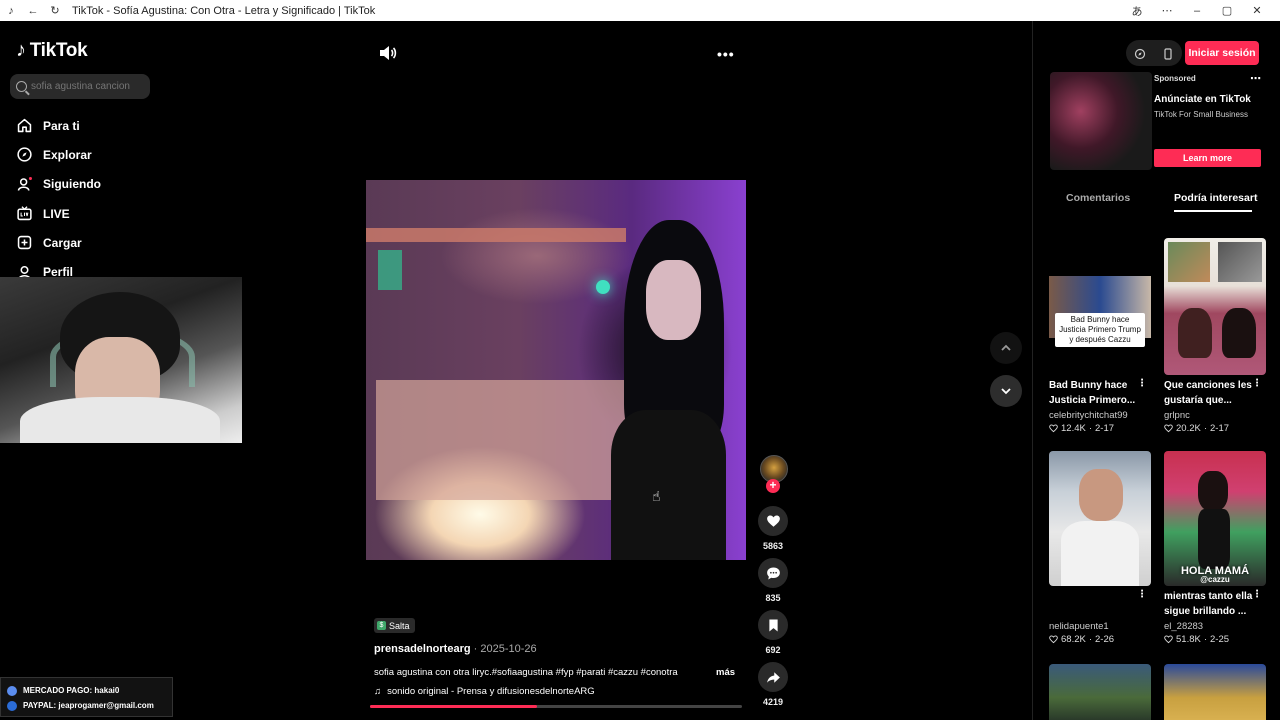  What do you see at coordinates (24, 213) in the screenshot?
I see `live-icon` at bounding box center [24, 213].